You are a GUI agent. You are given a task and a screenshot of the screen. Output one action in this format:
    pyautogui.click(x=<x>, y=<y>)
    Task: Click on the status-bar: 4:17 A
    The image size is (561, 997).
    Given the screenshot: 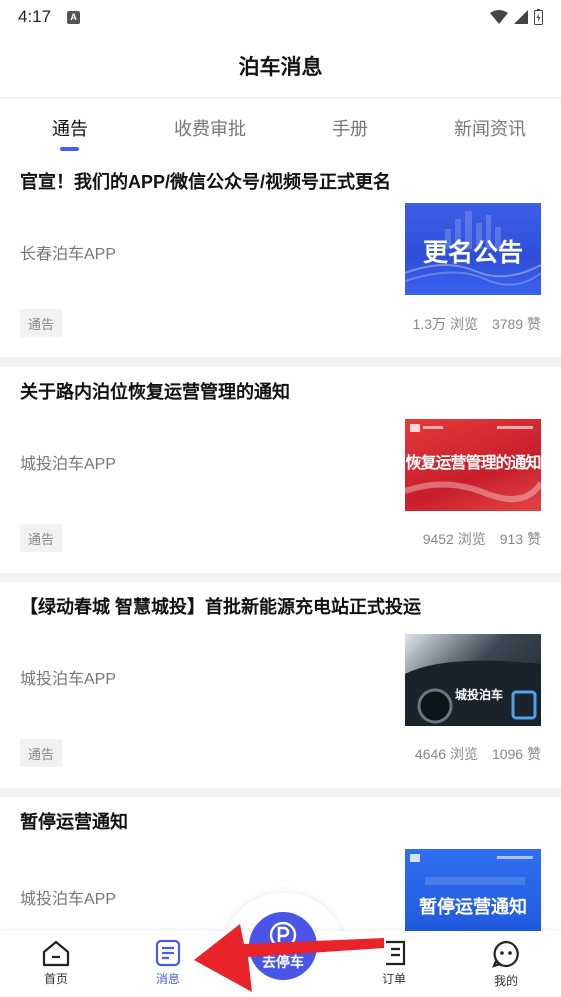 What is the action you would take?
    pyautogui.click(x=280, y=17)
    